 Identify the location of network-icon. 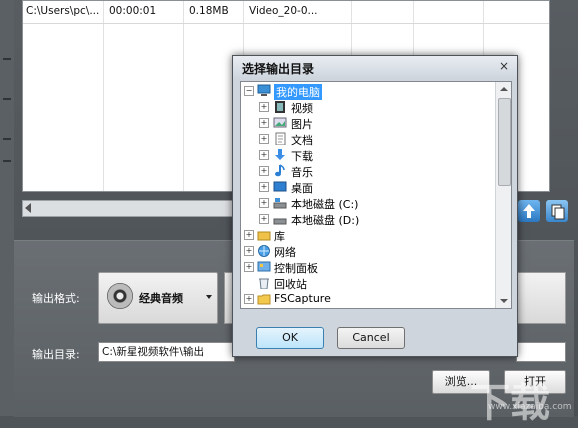
(264, 251).